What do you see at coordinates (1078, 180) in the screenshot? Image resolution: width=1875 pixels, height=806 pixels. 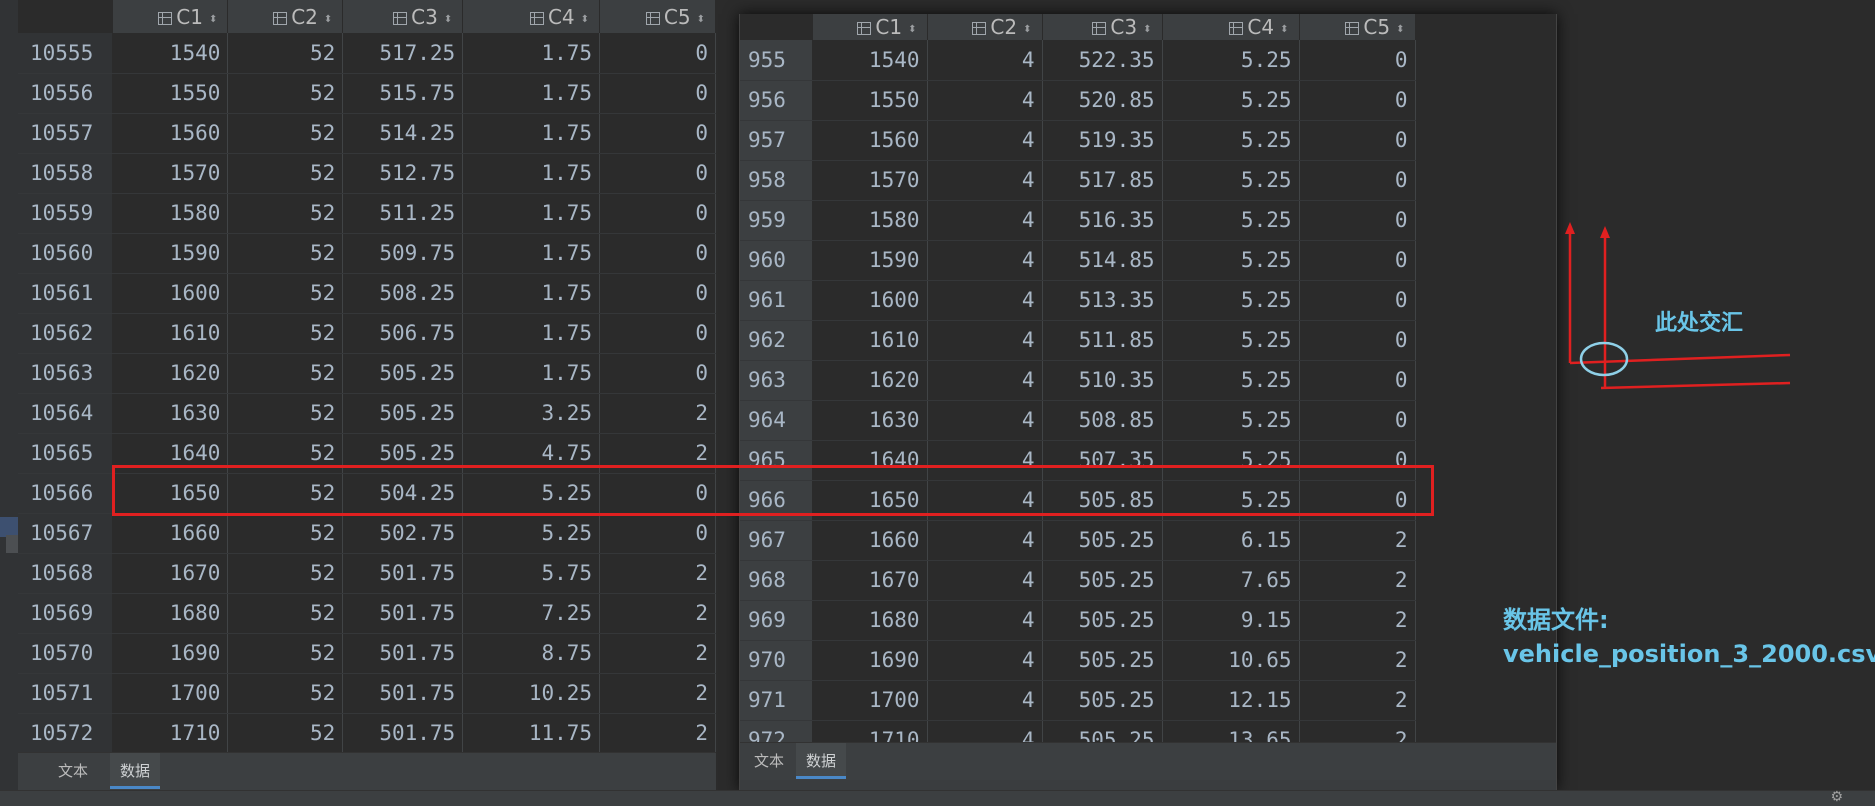 I see `table-row: 958 1570 4 517.85 5.25 0` at bounding box center [1078, 180].